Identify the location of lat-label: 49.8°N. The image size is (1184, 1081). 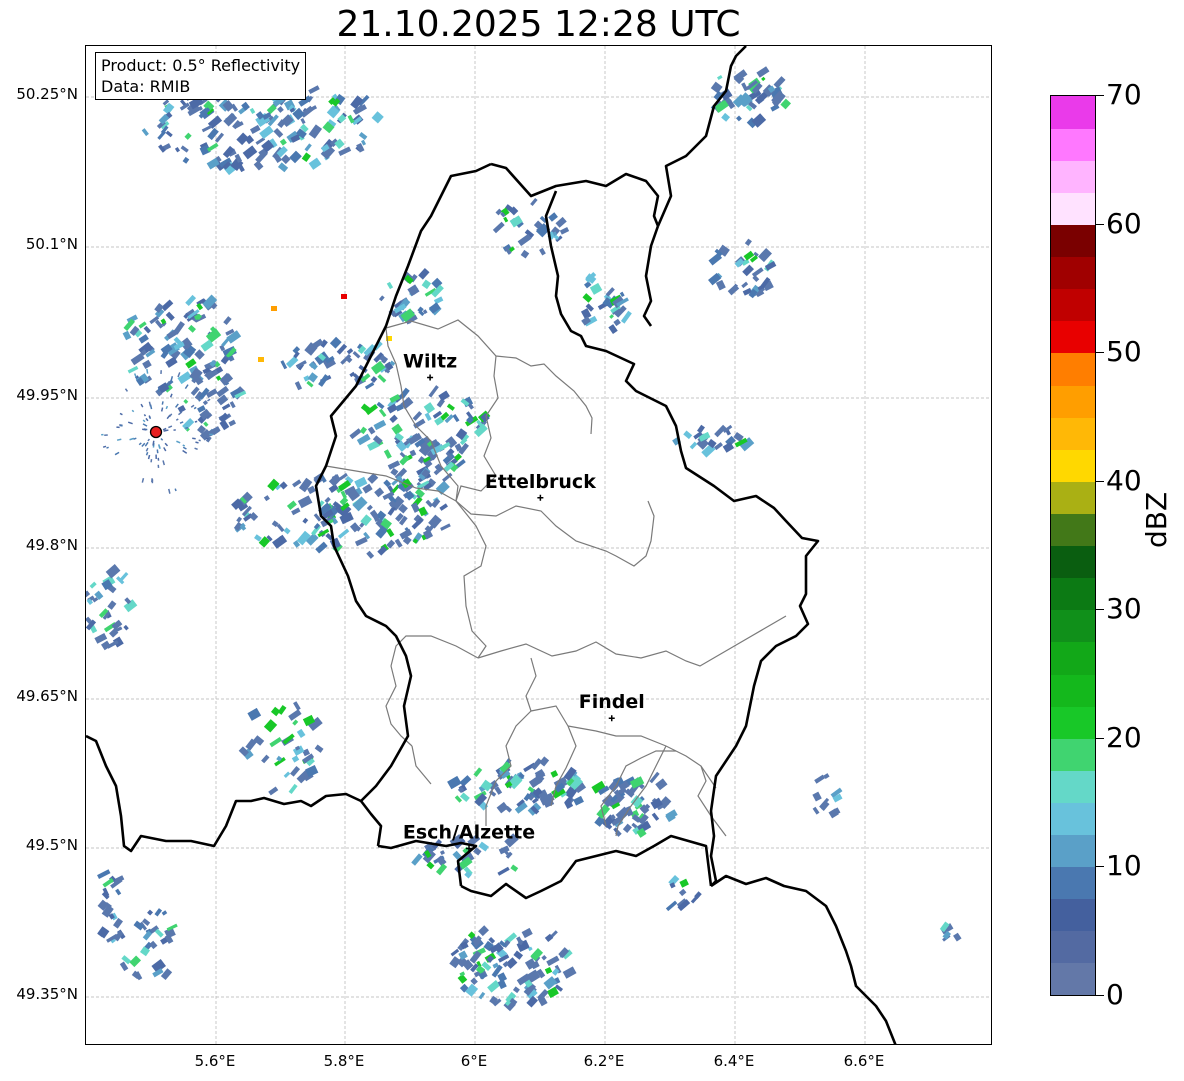
(51, 545).